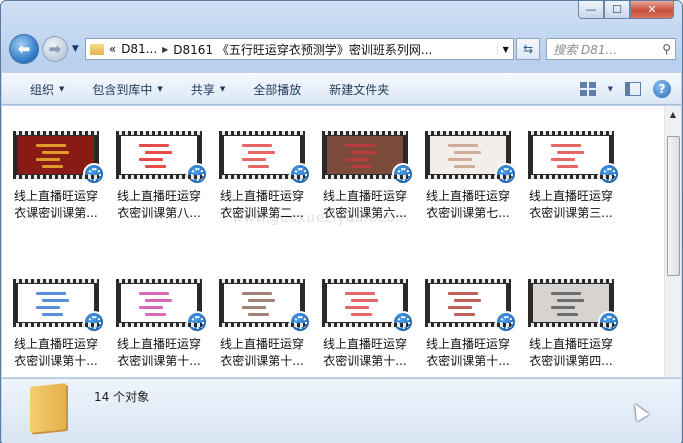 Image resolution: width=683 pixels, height=443 pixels. Describe the element at coordinates (505, 49) in the screenshot. I see `address-dropdown-icon: ▼` at that location.